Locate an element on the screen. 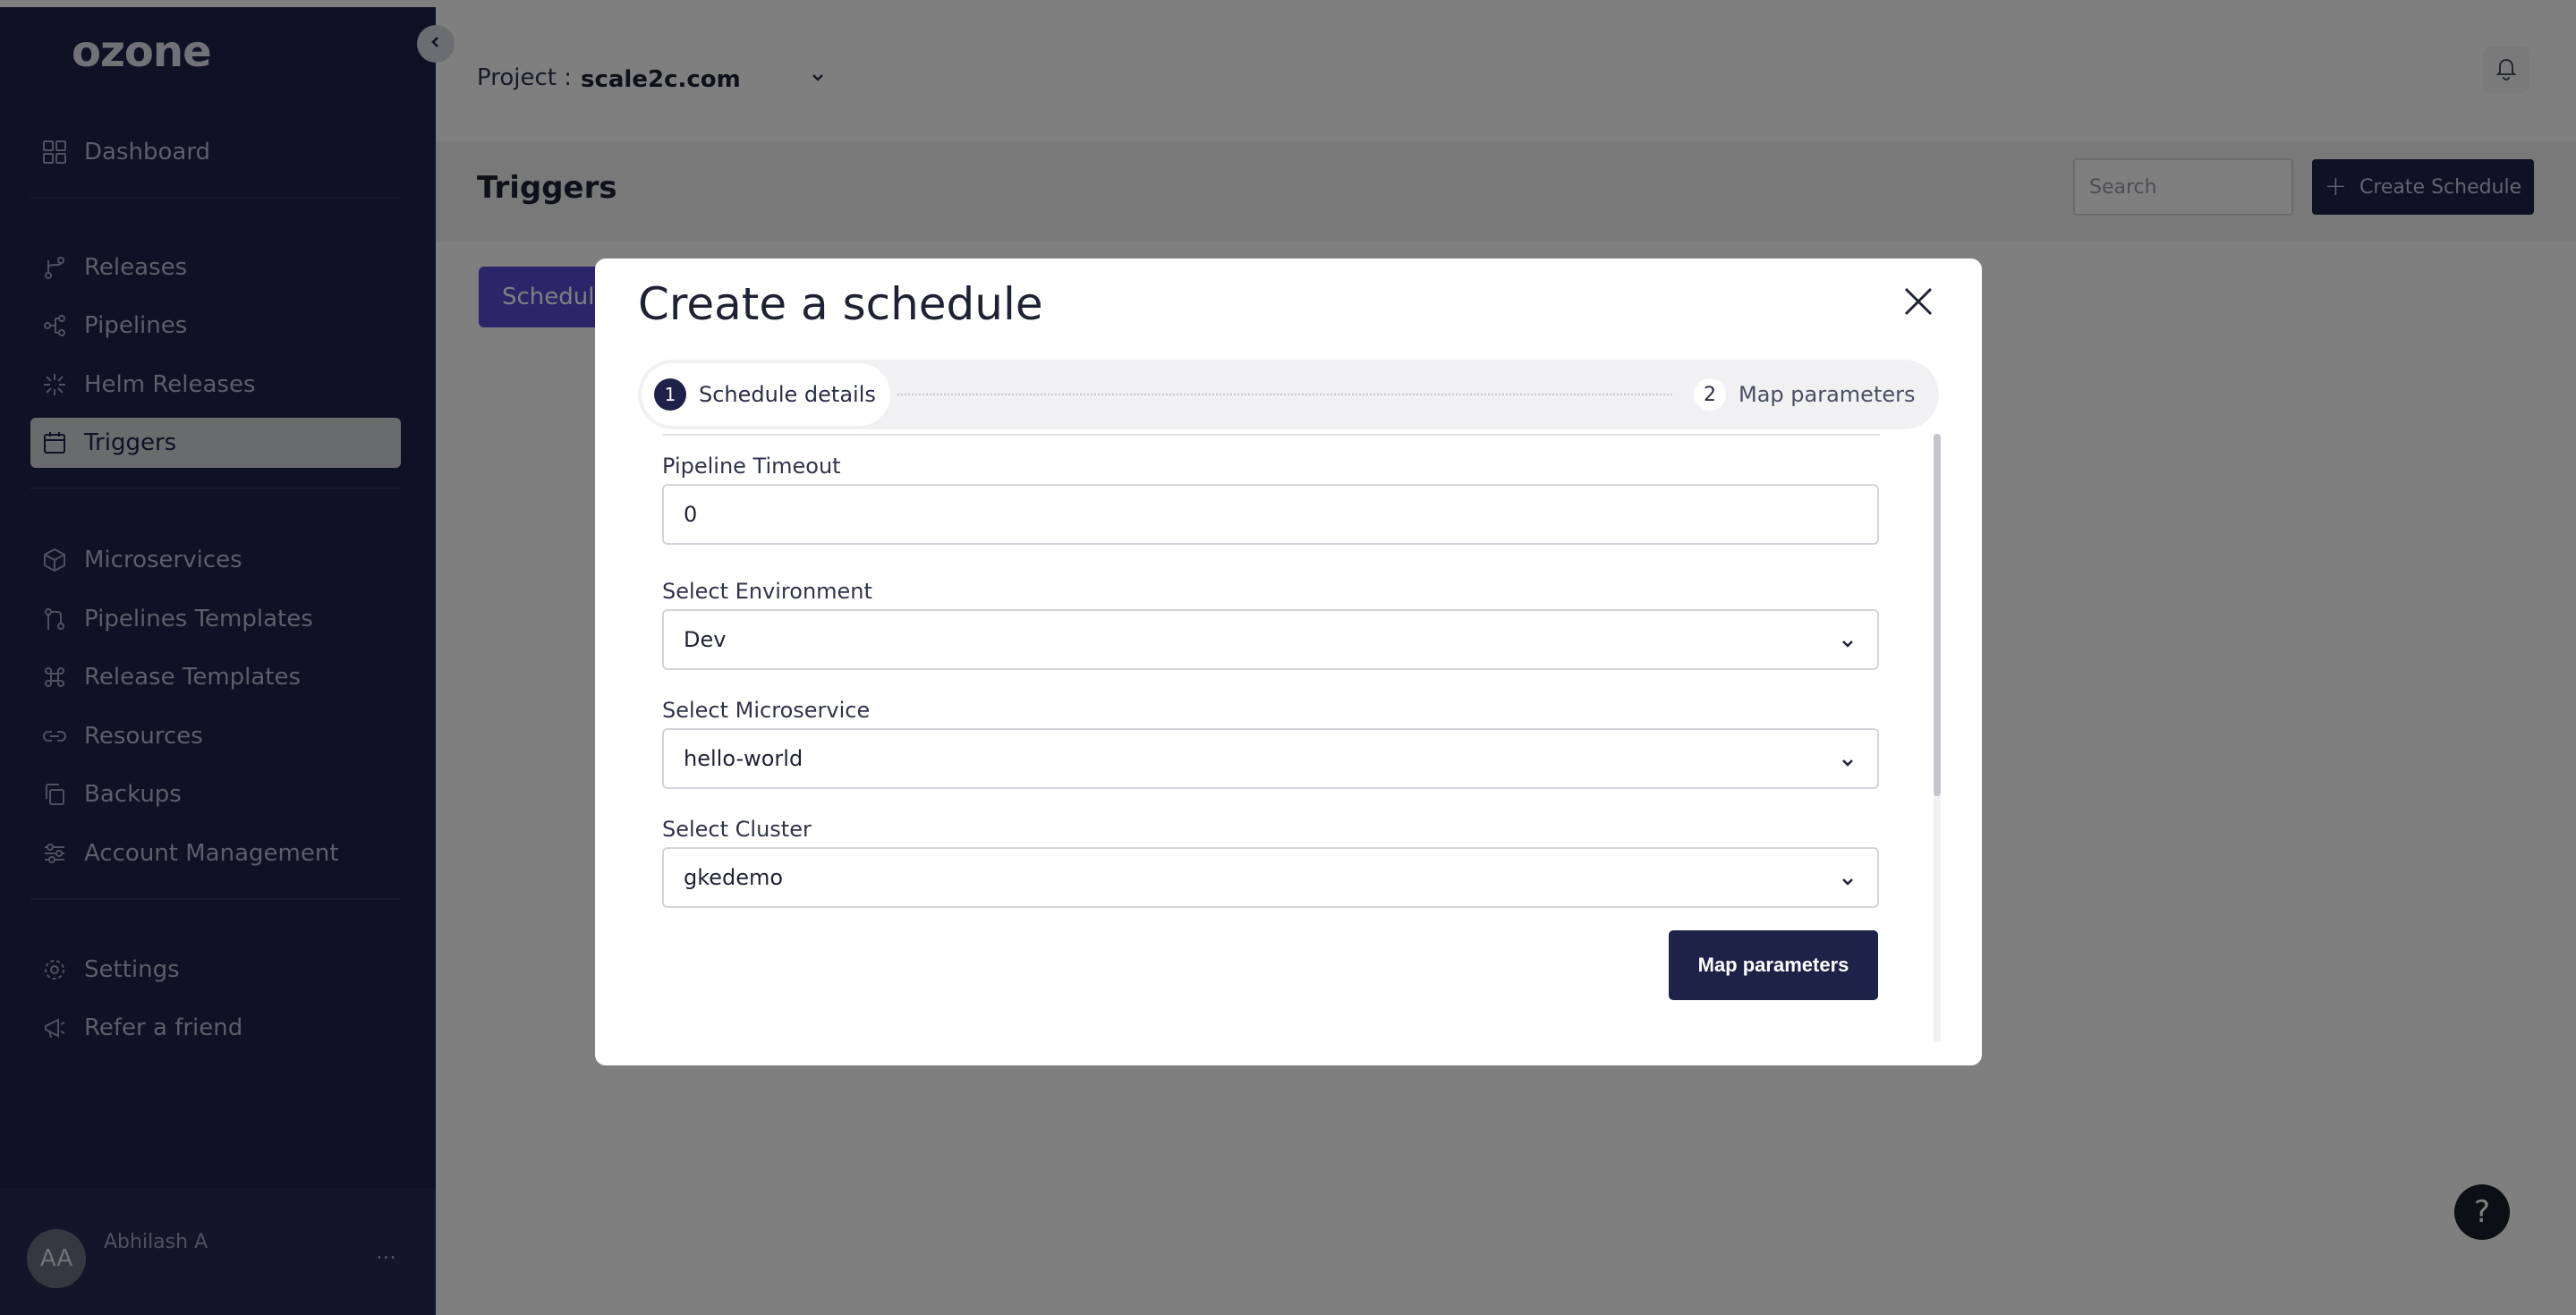 The width and height of the screenshot is (2576, 1315). cluster-label: Select Cluster is located at coordinates (737, 829).